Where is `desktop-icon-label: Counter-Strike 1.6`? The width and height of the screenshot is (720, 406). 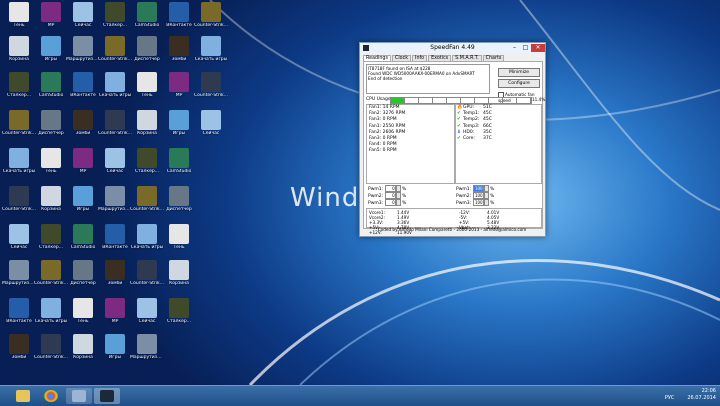
desktop-icon-label: Counter-Strike 1.6 is located at coordinates (51, 283).